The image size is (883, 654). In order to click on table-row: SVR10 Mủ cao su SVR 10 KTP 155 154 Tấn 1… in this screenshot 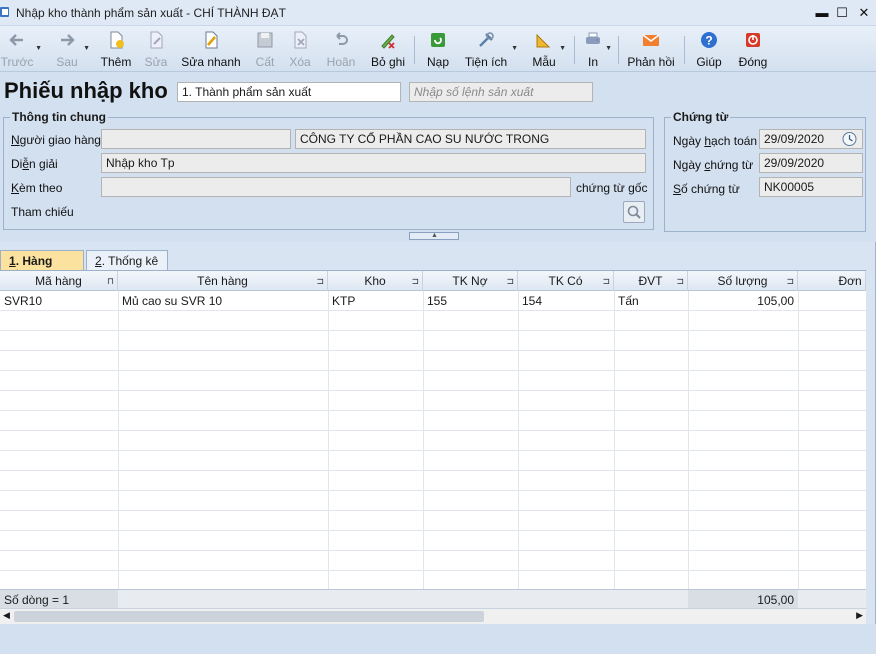, I will do `click(433, 301)`.